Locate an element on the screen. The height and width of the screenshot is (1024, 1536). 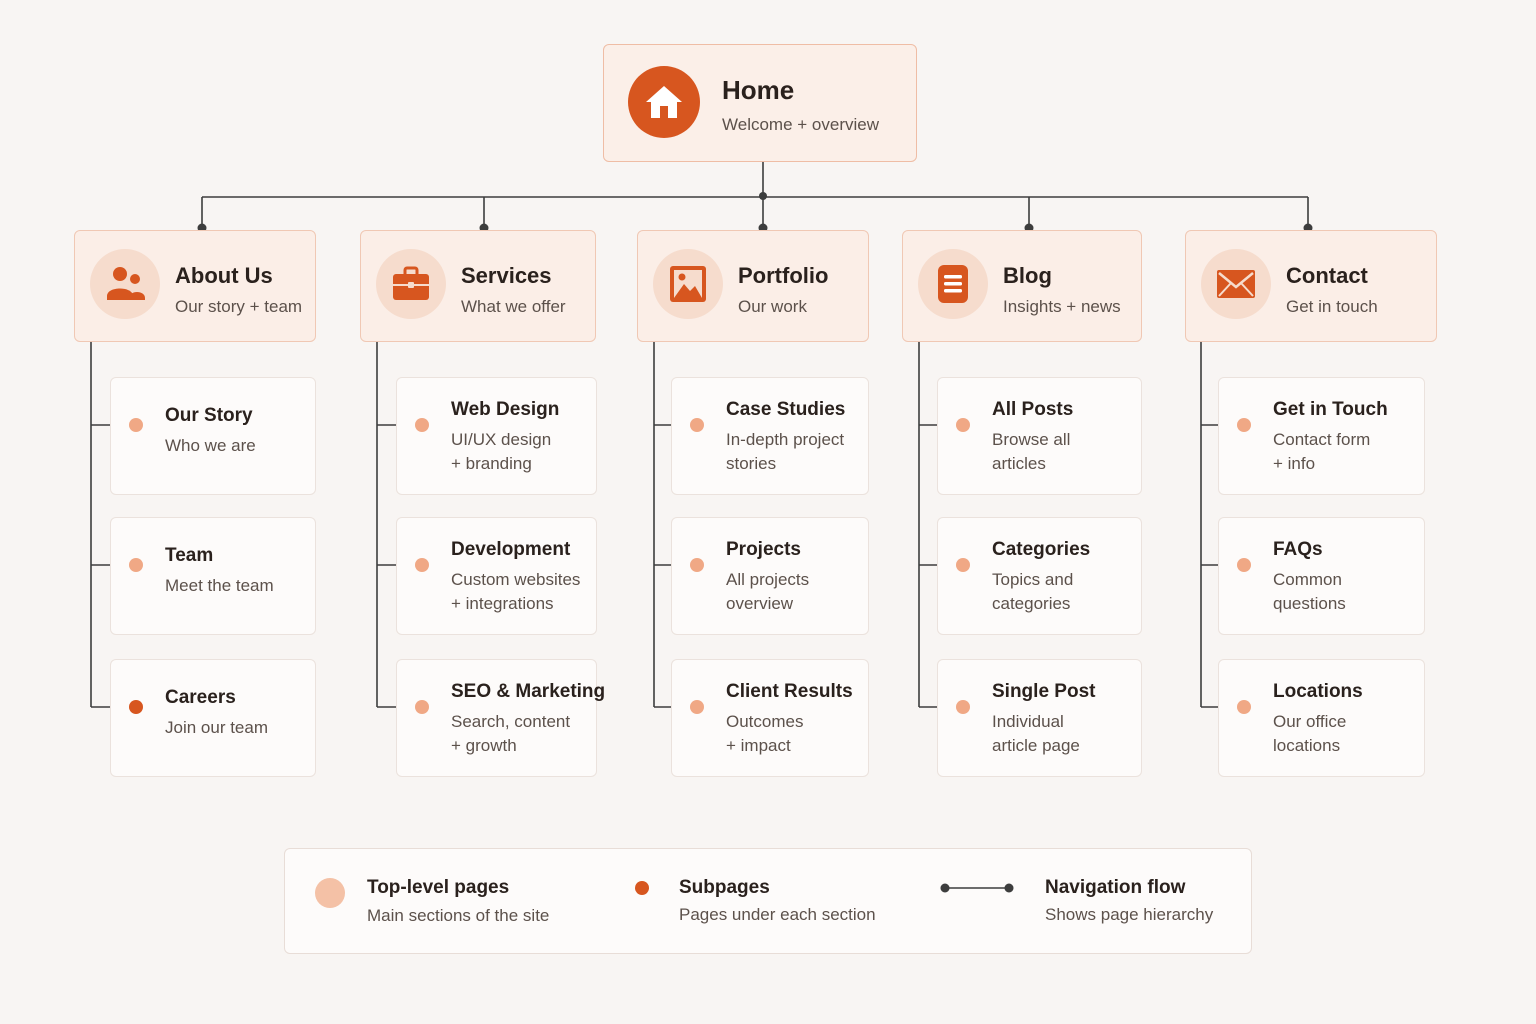
home-subtitle: Welcome + overview is located at coordinates (800, 124).